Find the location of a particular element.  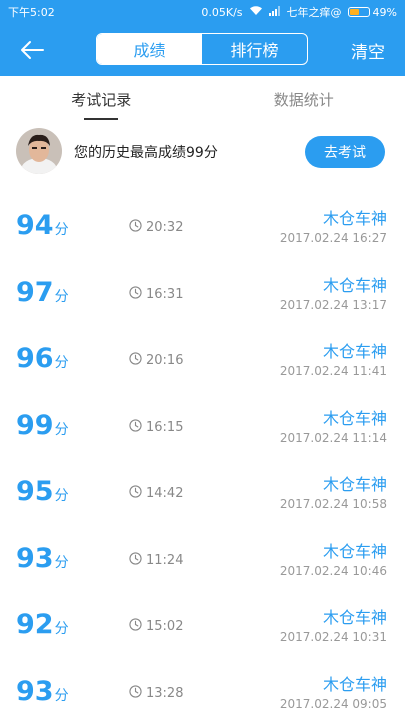

record-row: 93分 11:24 木仓车神 2017.02.24 10:46 is located at coordinates (202, 559).